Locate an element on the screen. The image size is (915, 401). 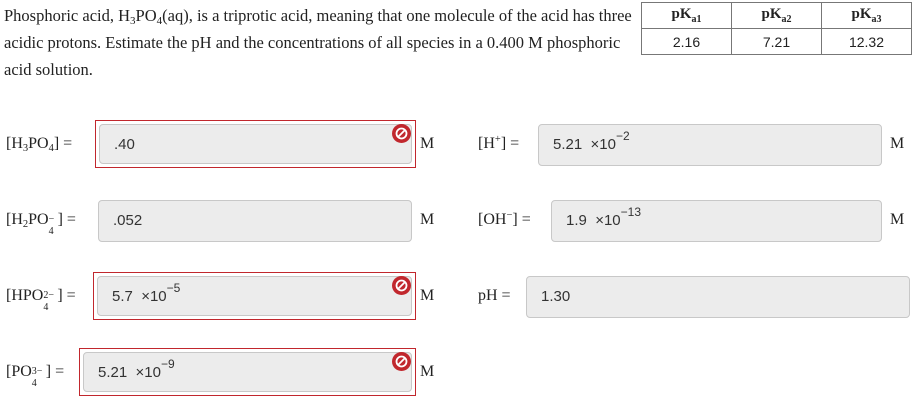
h-plus-field-wrap: 5.21 ×10−2 is located at coordinates (710, 145).